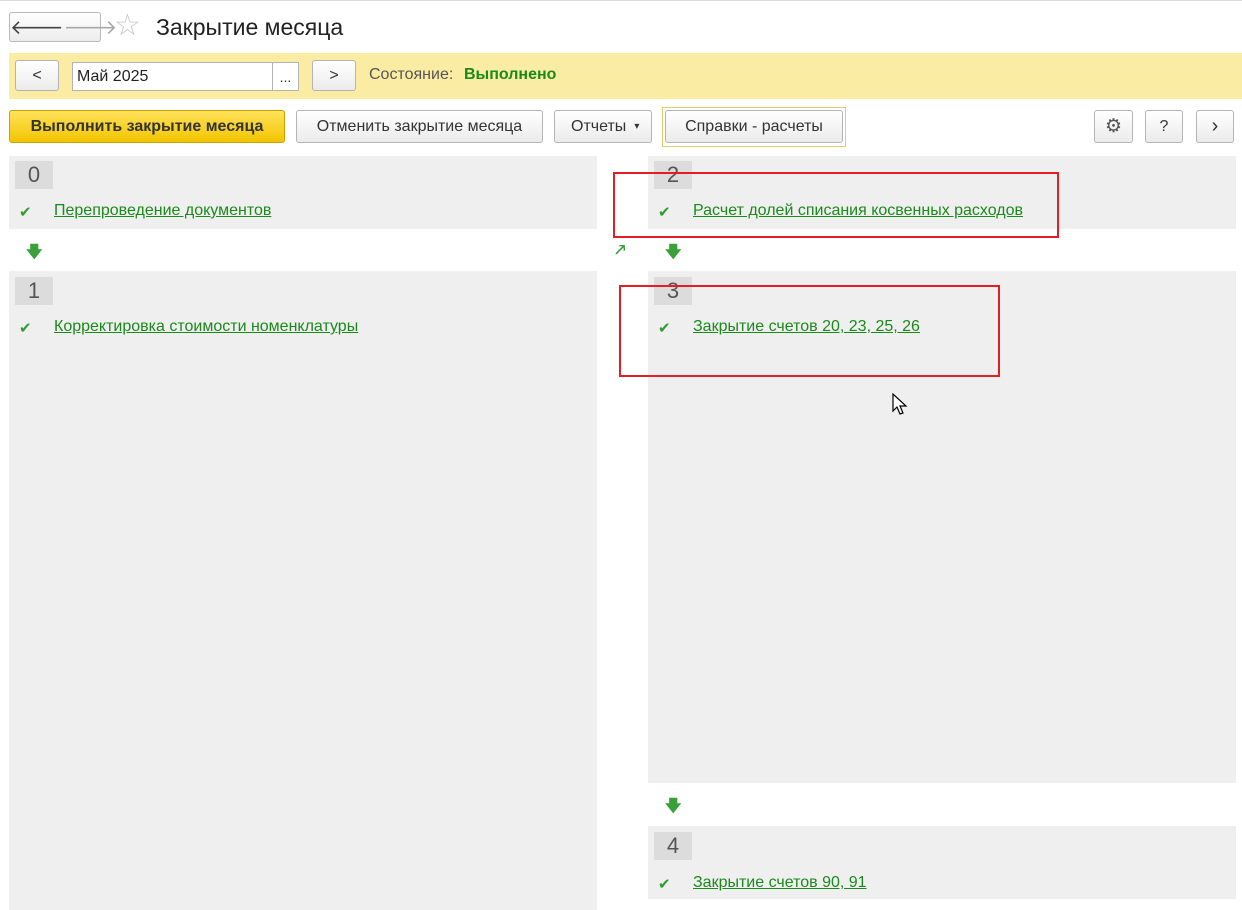 The height and width of the screenshot is (910, 1242). I want to click on reports-button: Отчеты ▾, so click(603, 126).